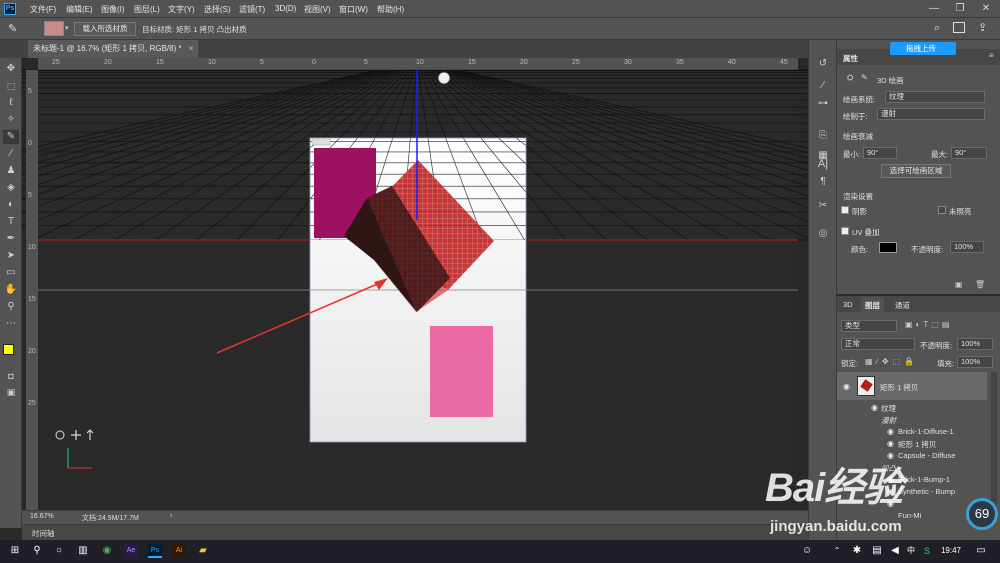 Image resolution: width=1000 pixels, height=563 pixels. Describe the element at coordinates (191, 48) in the screenshot. I see `close-tab-icon: ×` at that location.